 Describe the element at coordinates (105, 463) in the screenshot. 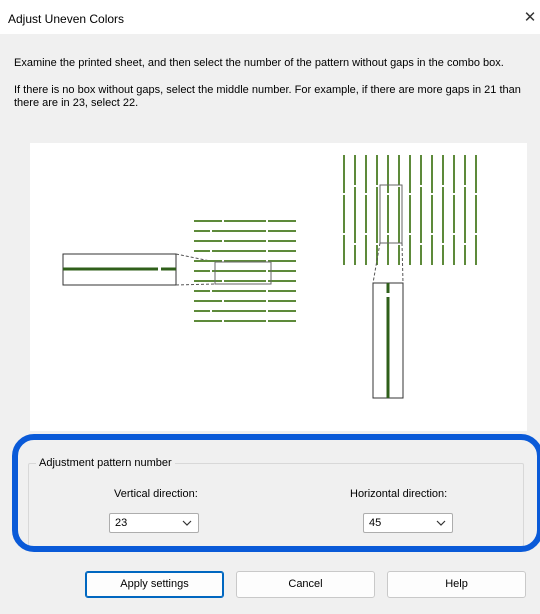

I see `group-legend: Adjustment pattern number` at that location.